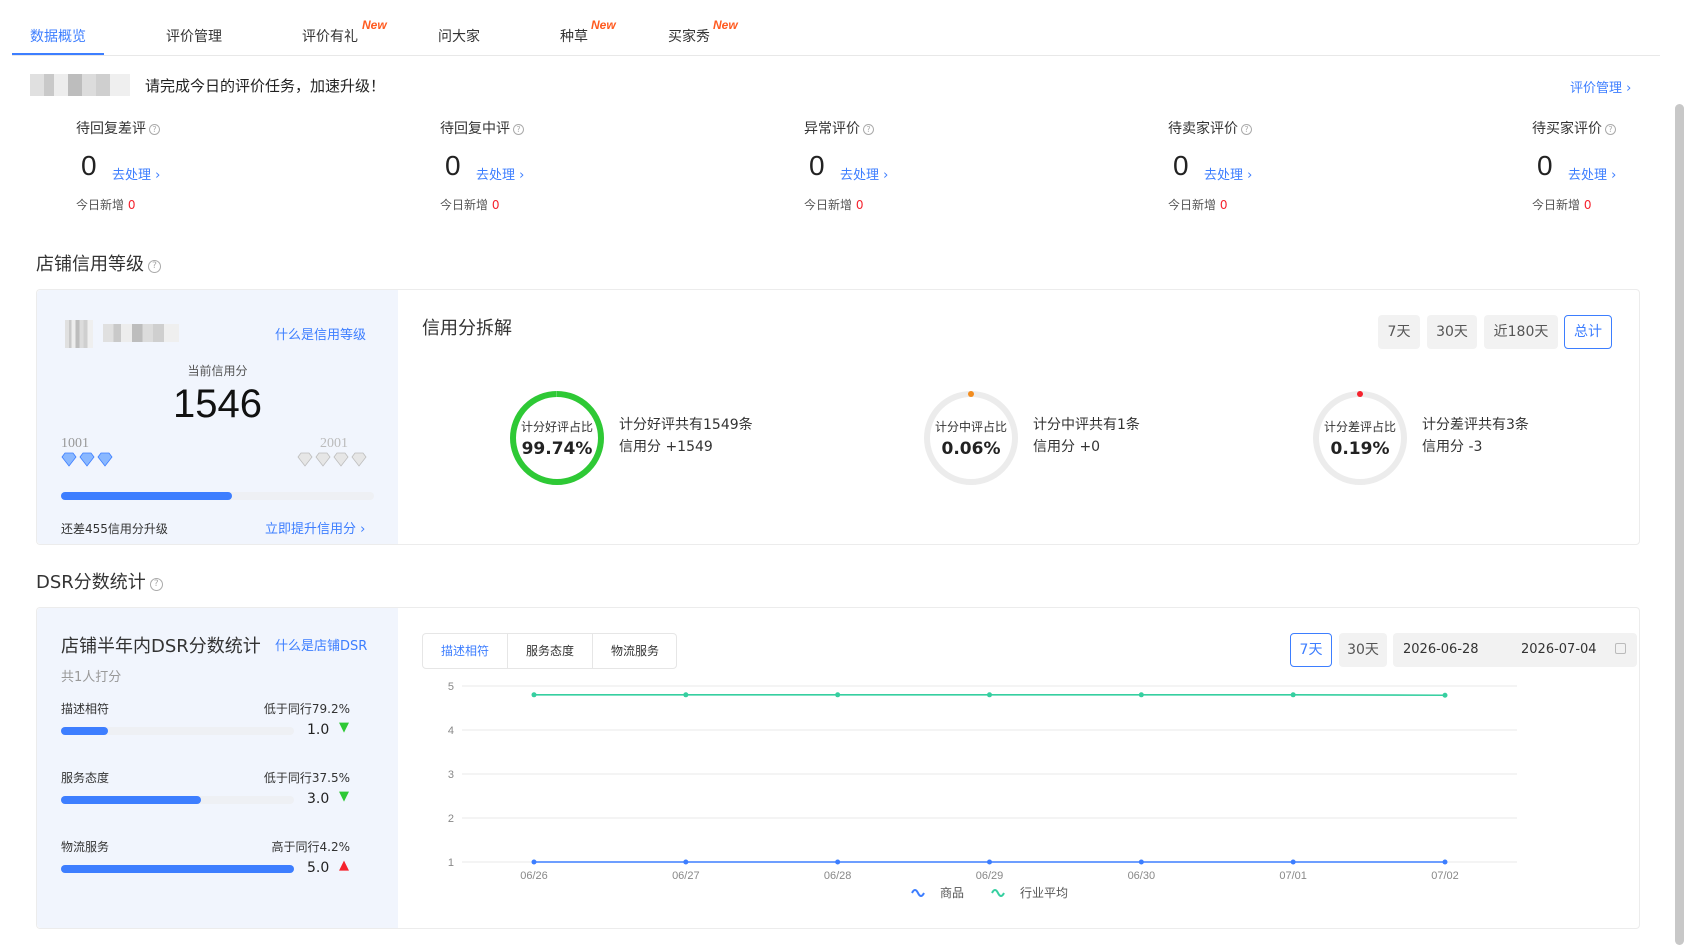 The height and width of the screenshot is (945, 1686). I want to click on y-tick-label: 4, so click(451, 731).